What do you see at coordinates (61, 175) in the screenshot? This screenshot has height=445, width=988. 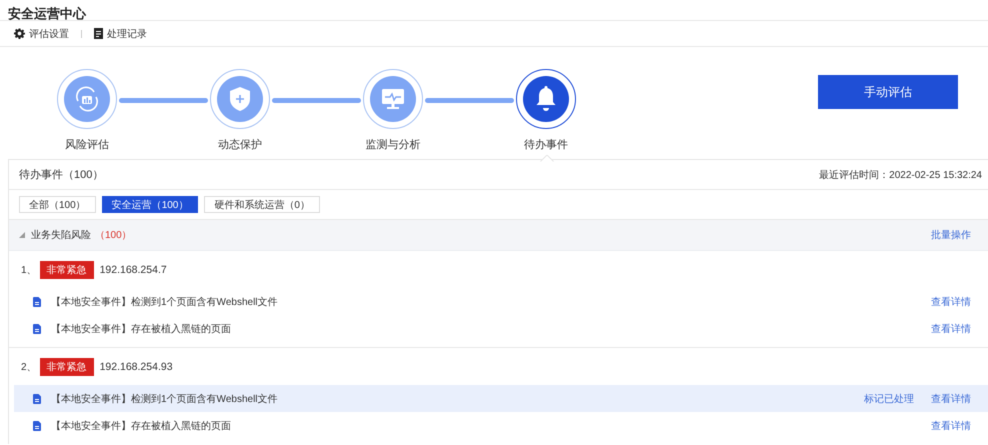 I see `panel-title: 待办事件（100）` at bounding box center [61, 175].